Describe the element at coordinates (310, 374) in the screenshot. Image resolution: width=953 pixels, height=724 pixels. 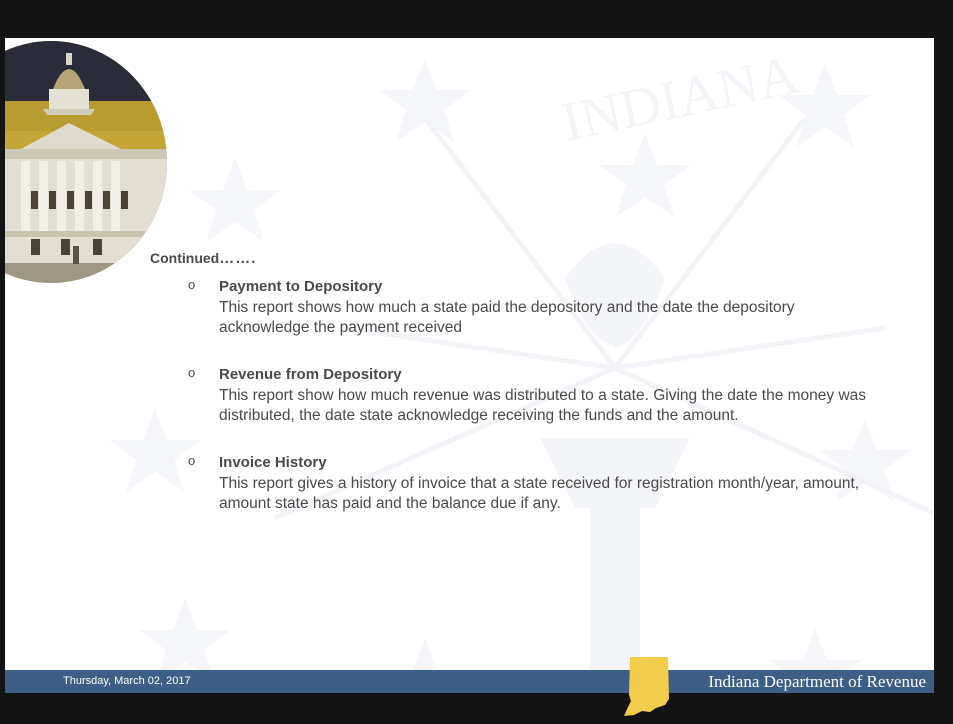
I see `item-title: Revenue from Depository` at that location.